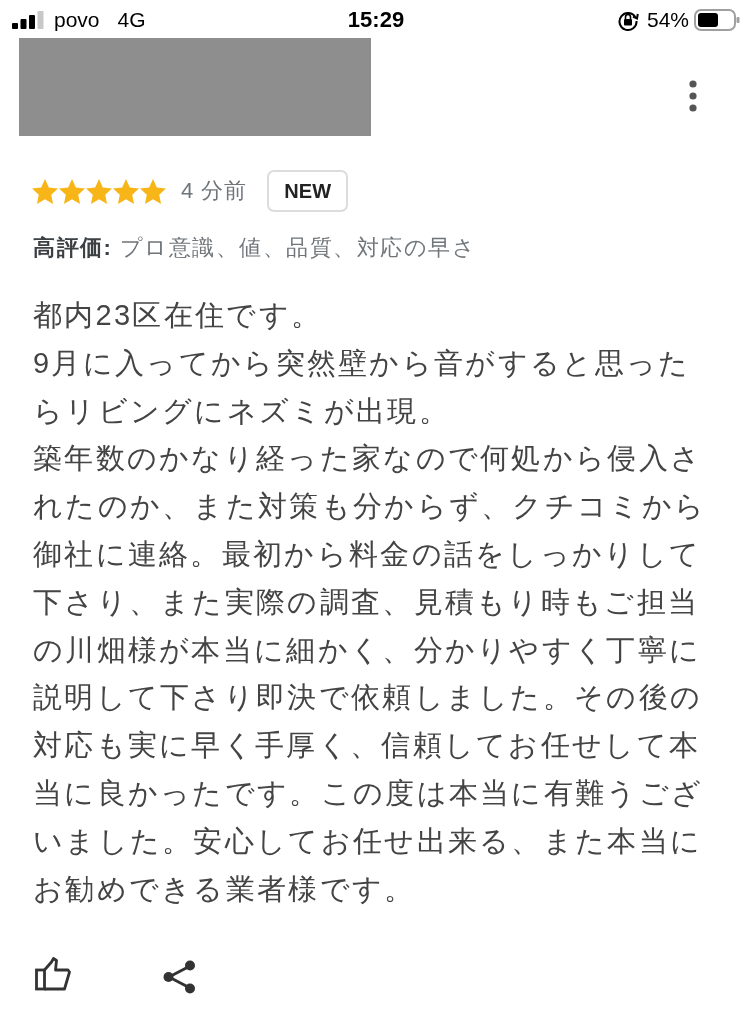 The width and height of the screenshot is (750, 1032). I want to click on thumbs-up-icon, so click(53, 974).